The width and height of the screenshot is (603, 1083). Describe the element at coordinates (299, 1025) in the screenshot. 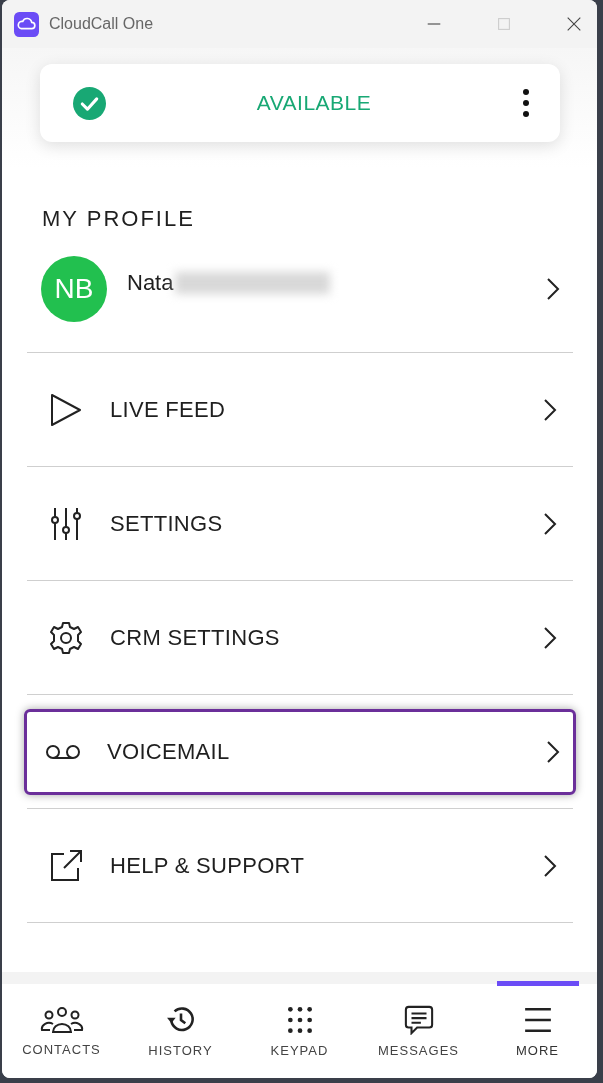

I see `nav-tab: KEYPAD` at that location.